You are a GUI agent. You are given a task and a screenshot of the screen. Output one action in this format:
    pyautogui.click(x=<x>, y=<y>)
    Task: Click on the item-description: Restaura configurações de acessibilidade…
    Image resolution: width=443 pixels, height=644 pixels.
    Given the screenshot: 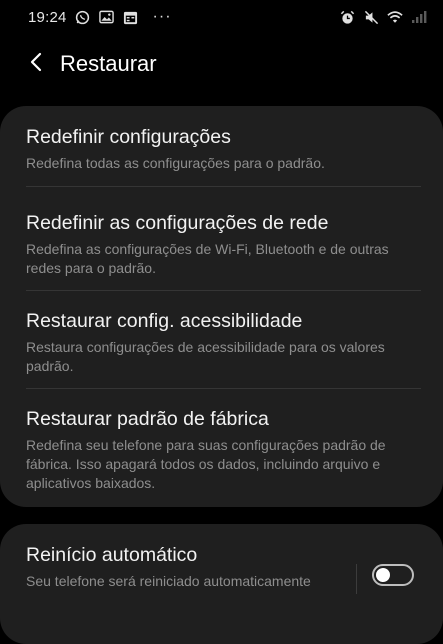 What is the action you would take?
    pyautogui.click(x=205, y=356)
    